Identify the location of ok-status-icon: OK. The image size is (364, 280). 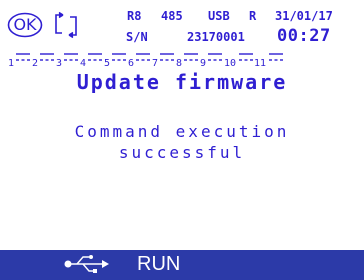
(25, 25).